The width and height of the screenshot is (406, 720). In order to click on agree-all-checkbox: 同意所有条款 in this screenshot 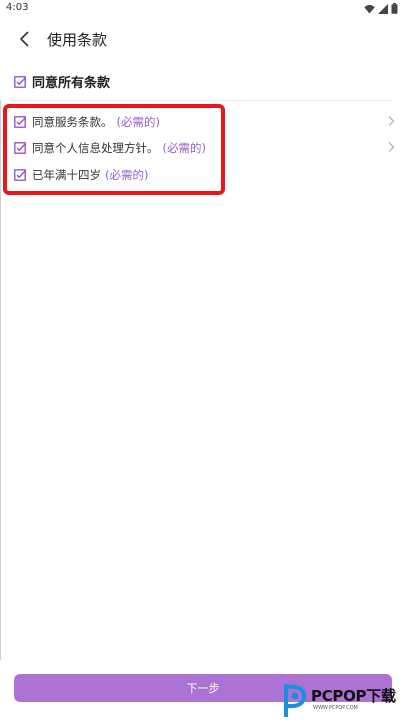, I will do `click(62, 81)`.